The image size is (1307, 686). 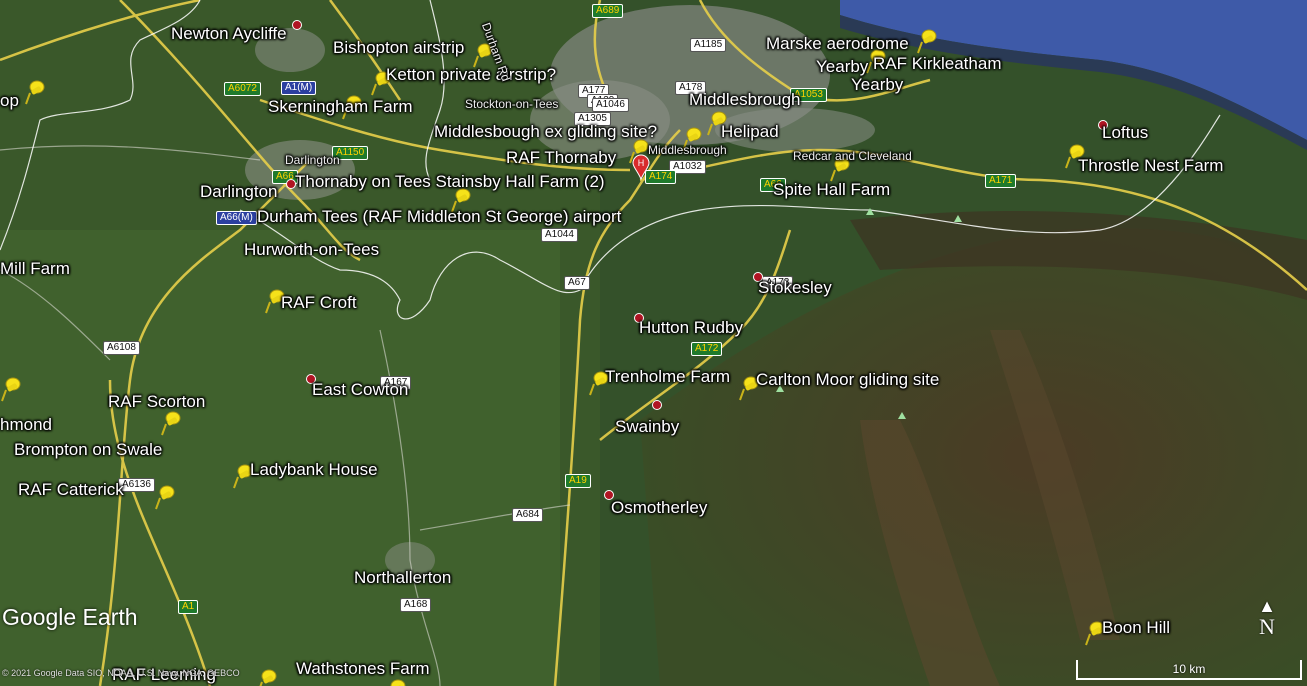 I want to click on label-raf-kirkleatham: RAF Kirkleatham, so click(x=937, y=63).